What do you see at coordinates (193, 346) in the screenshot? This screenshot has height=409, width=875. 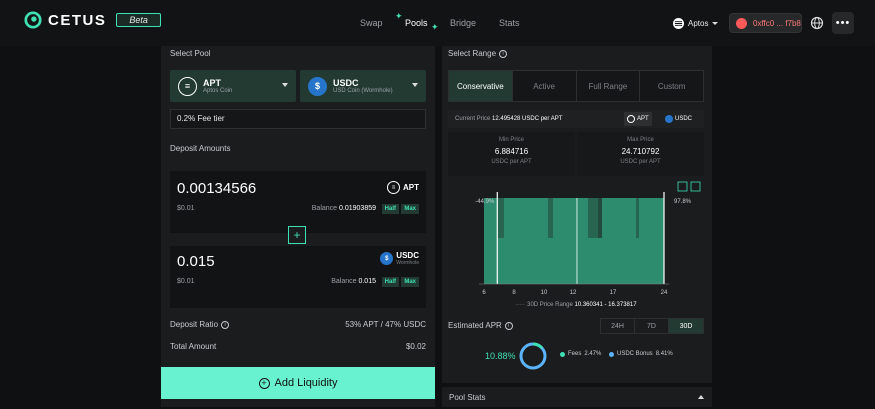 I see `total-amount-label: Total Amount` at bounding box center [193, 346].